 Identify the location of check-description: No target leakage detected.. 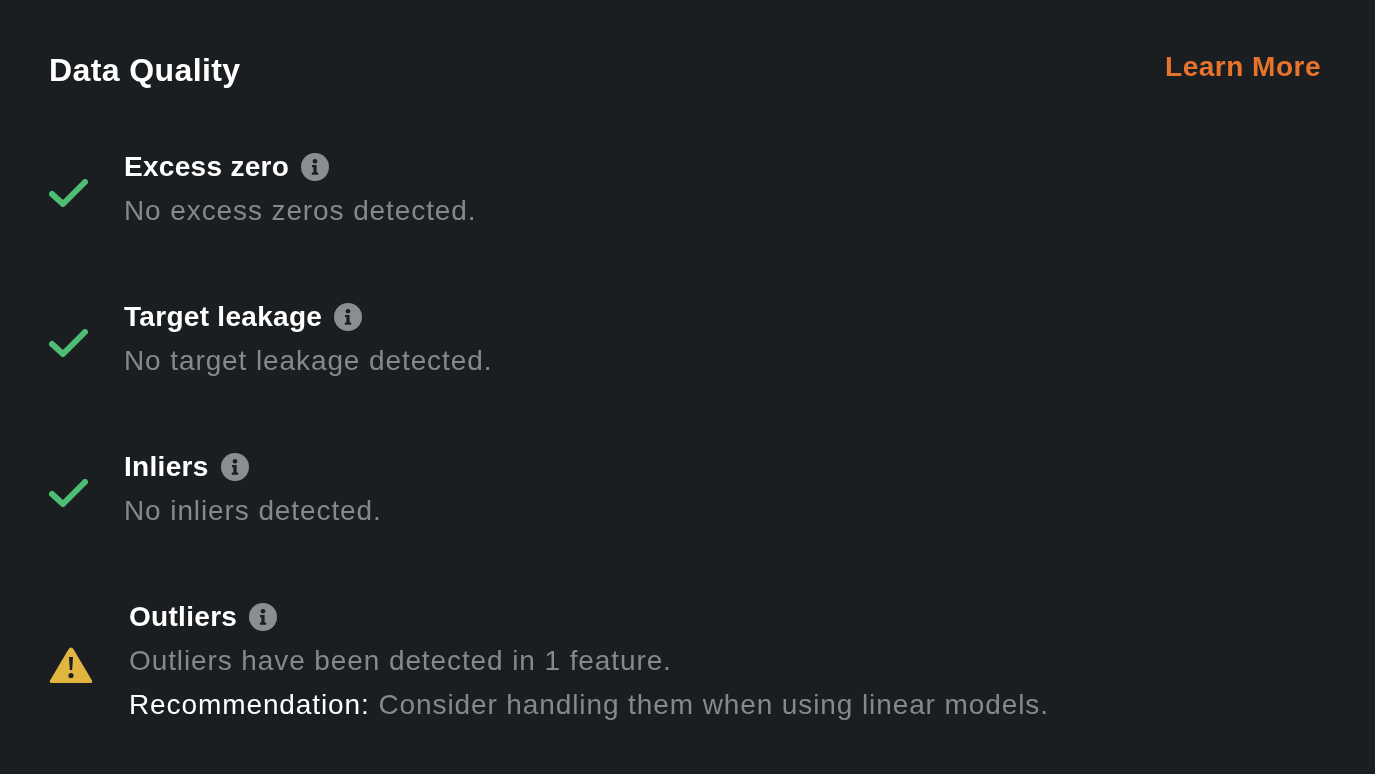
(308, 361).